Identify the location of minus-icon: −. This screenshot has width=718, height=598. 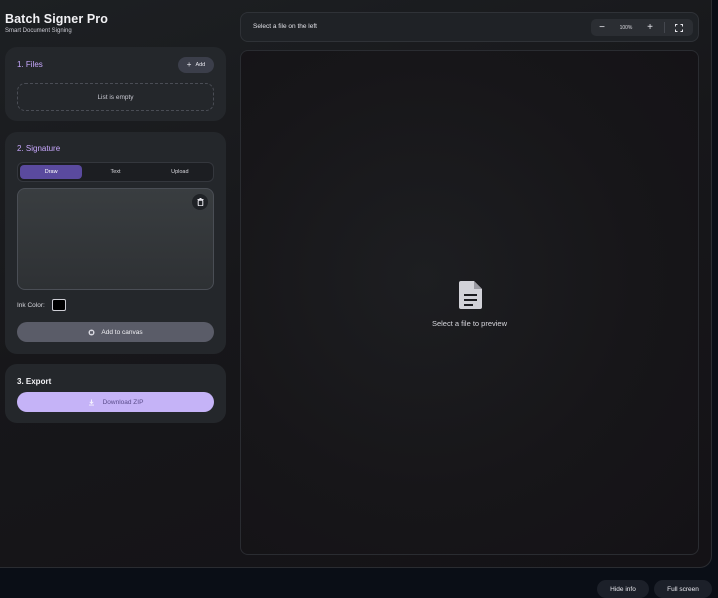
(602, 27).